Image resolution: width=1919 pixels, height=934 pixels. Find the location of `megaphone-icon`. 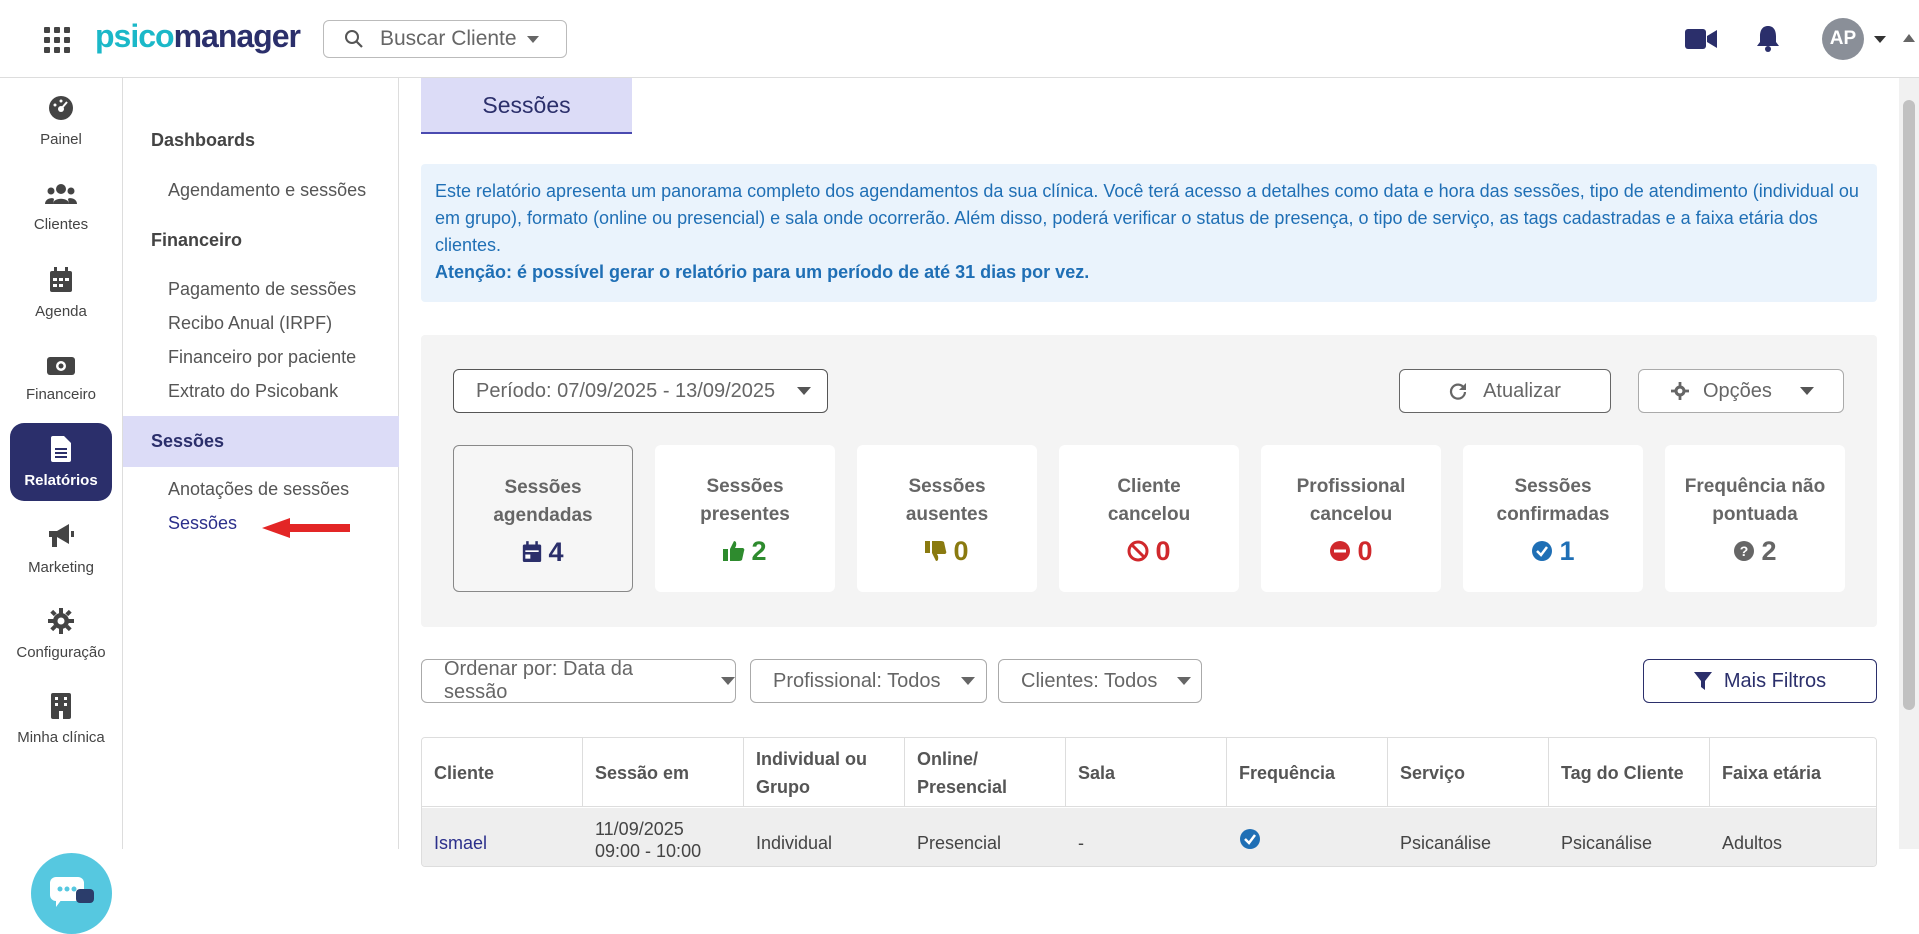

megaphone-icon is located at coordinates (61, 535).